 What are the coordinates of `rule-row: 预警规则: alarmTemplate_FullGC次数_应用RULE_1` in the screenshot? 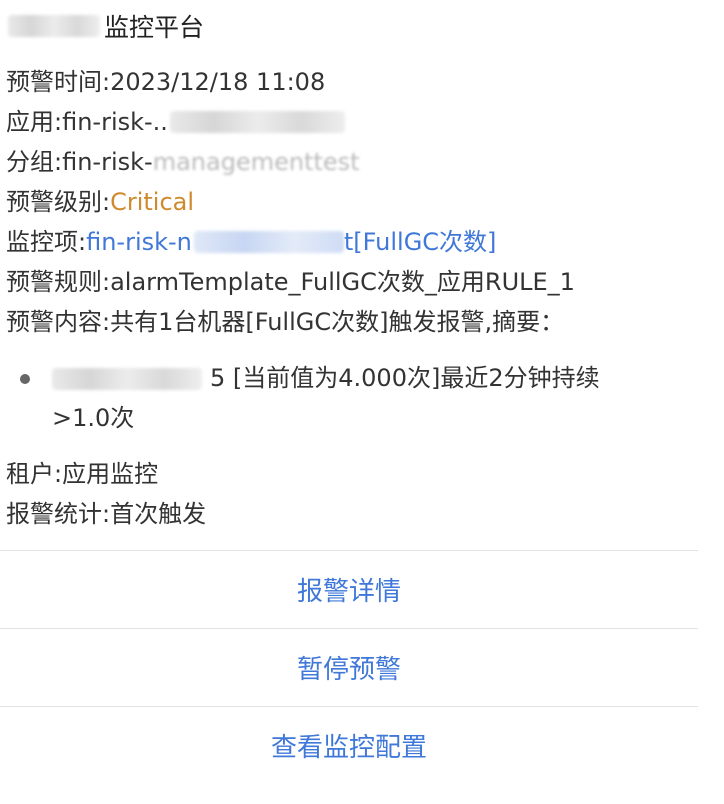 It's located at (351, 282).